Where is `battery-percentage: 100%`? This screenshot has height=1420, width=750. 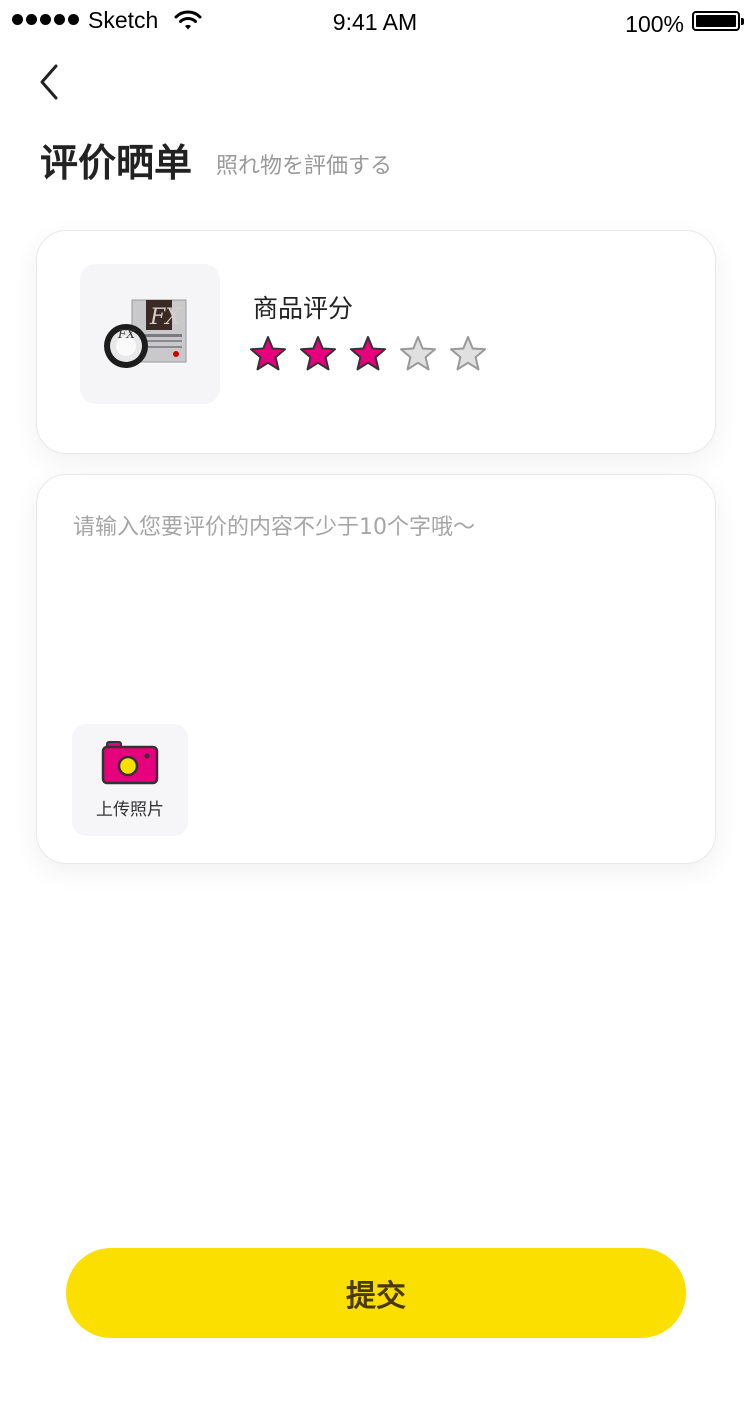 battery-percentage: 100% is located at coordinates (654, 24).